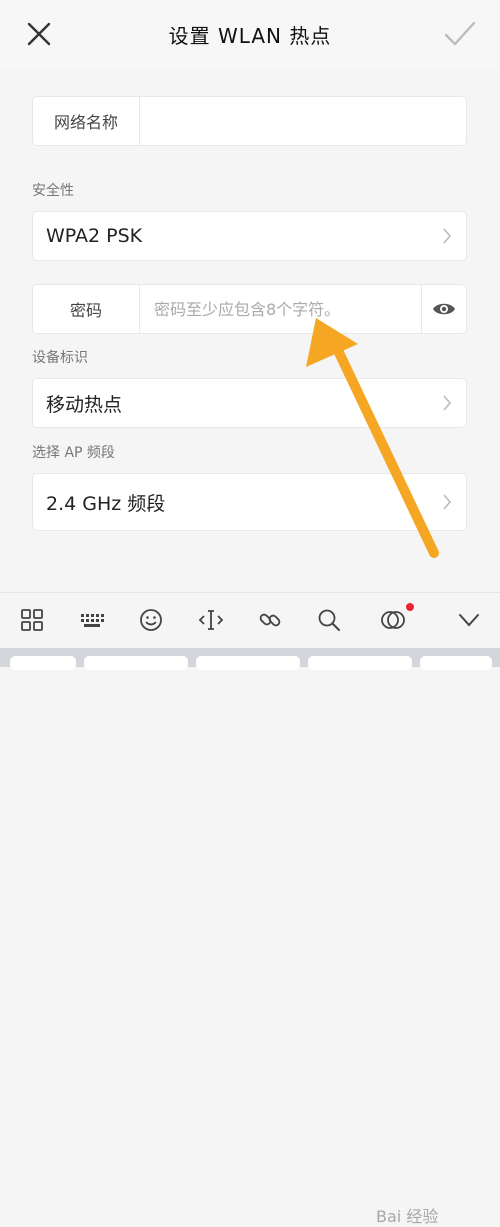  What do you see at coordinates (249, 236) in the screenshot?
I see `security-selector: WPA2 PSK` at bounding box center [249, 236].